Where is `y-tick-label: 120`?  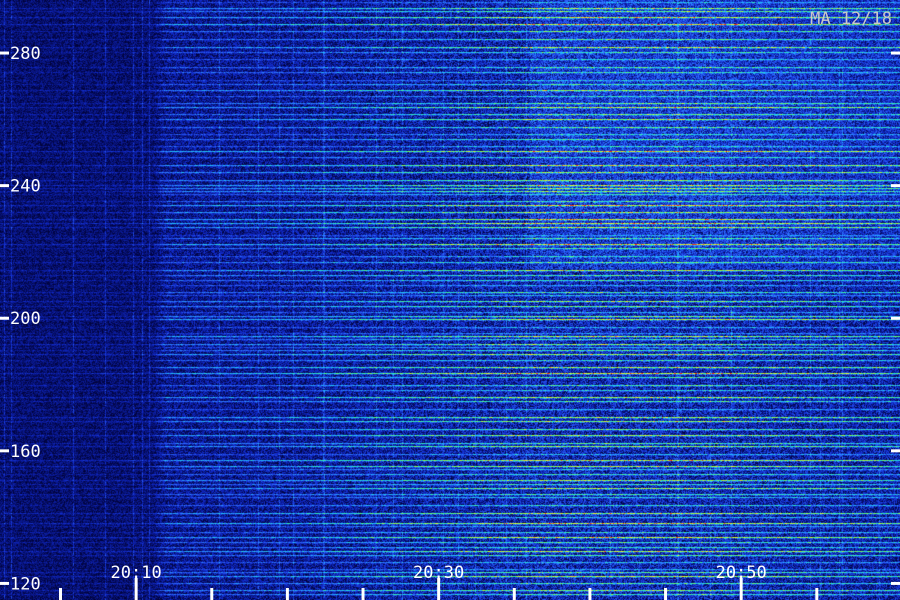
y-tick-label: 120 is located at coordinates (25, 584).